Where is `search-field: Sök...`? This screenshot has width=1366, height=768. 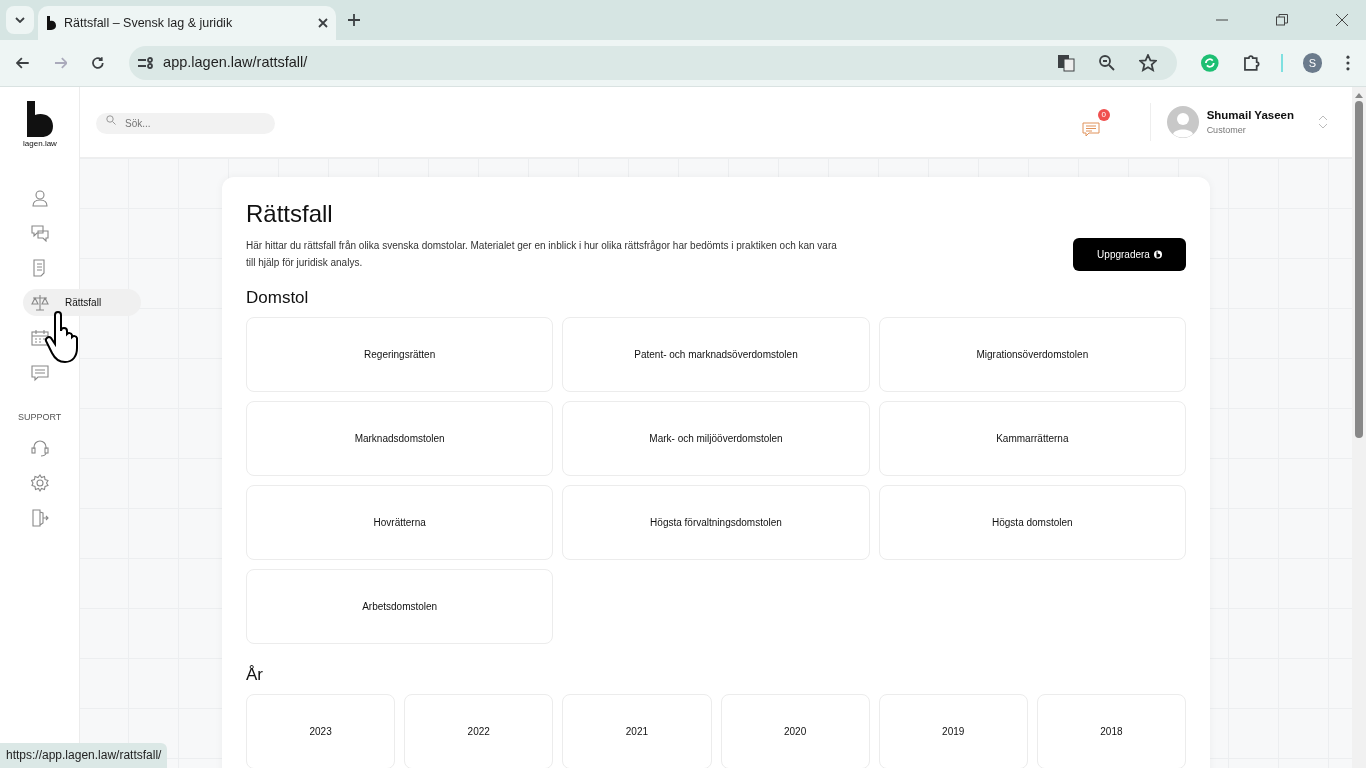 search-field: Sök... is located at coordinates (185, 123).